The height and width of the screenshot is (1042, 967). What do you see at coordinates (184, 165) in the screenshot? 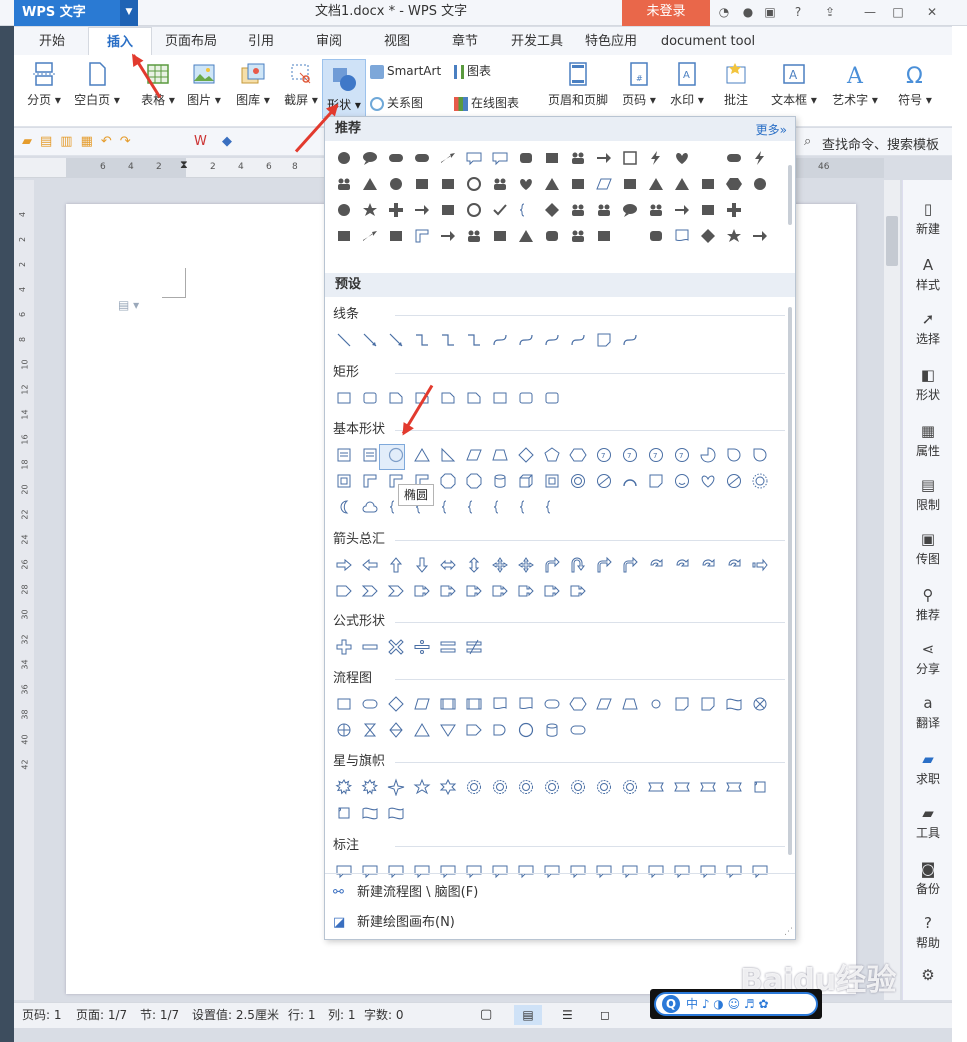
I see `indent-marker: ⧗` at bounding box center [184, 165].